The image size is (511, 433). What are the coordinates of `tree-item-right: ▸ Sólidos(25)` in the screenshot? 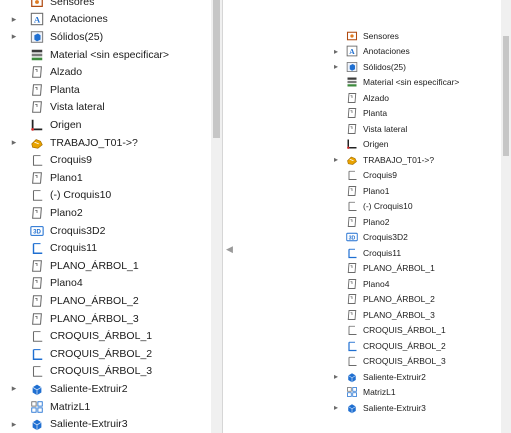 It's located at (369, 67).